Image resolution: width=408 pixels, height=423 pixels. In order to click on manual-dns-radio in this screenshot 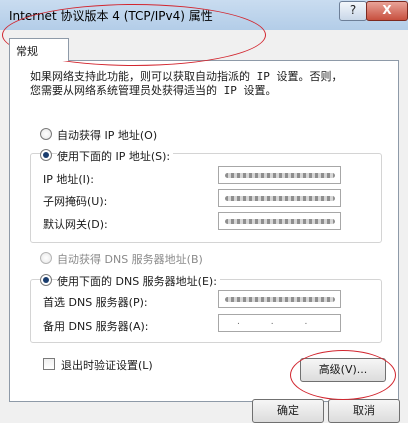, I will do `click(46, 280)`.